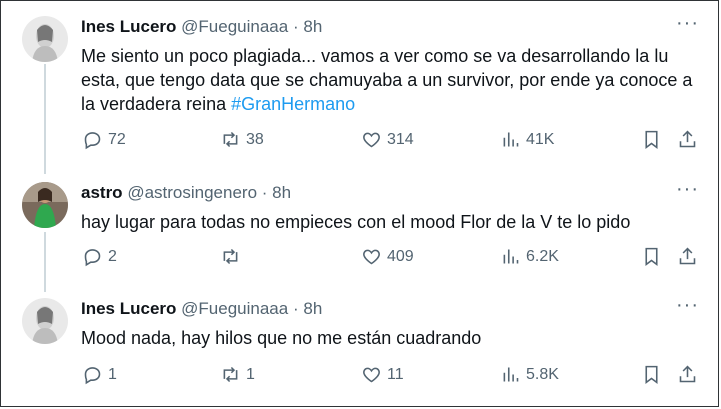 Image resolution: width=721 pixels, height=409 pixels. I want to click on like-button: 11, so click(382, 374).